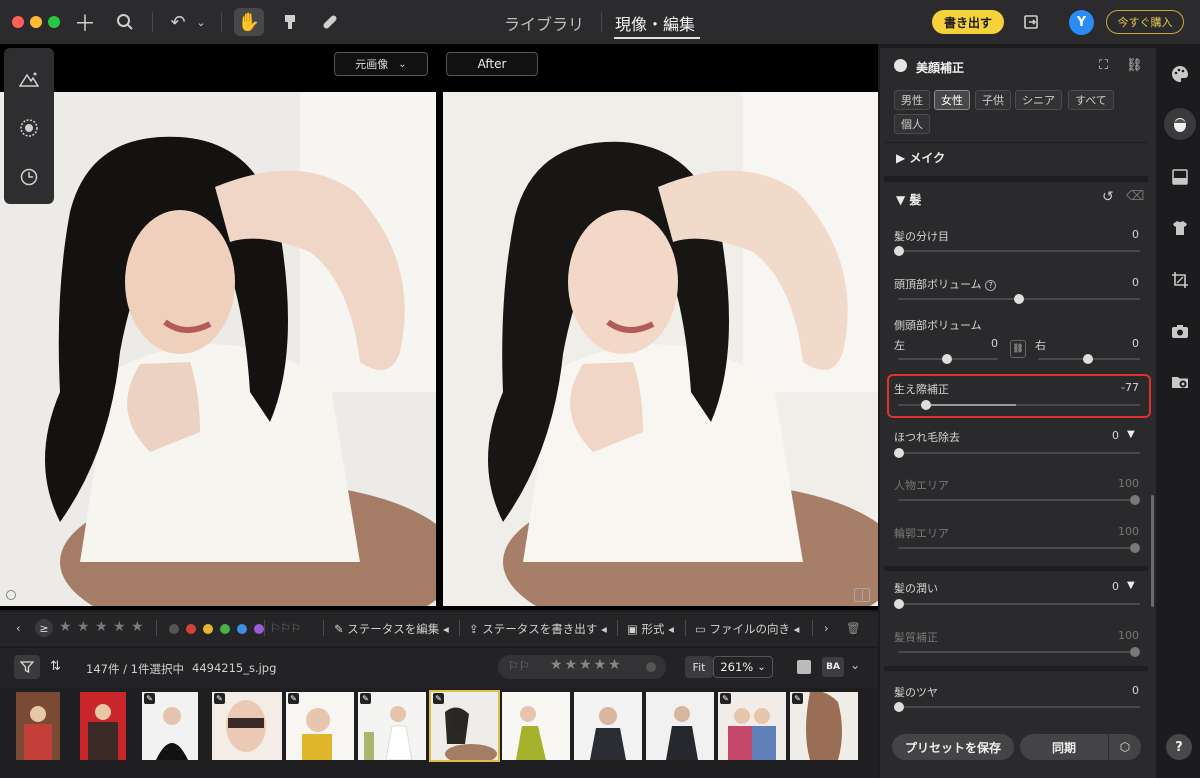  Describe the element at coordinates (1017, 251) in the screenshot. I see `hair-part-slider` at that location.